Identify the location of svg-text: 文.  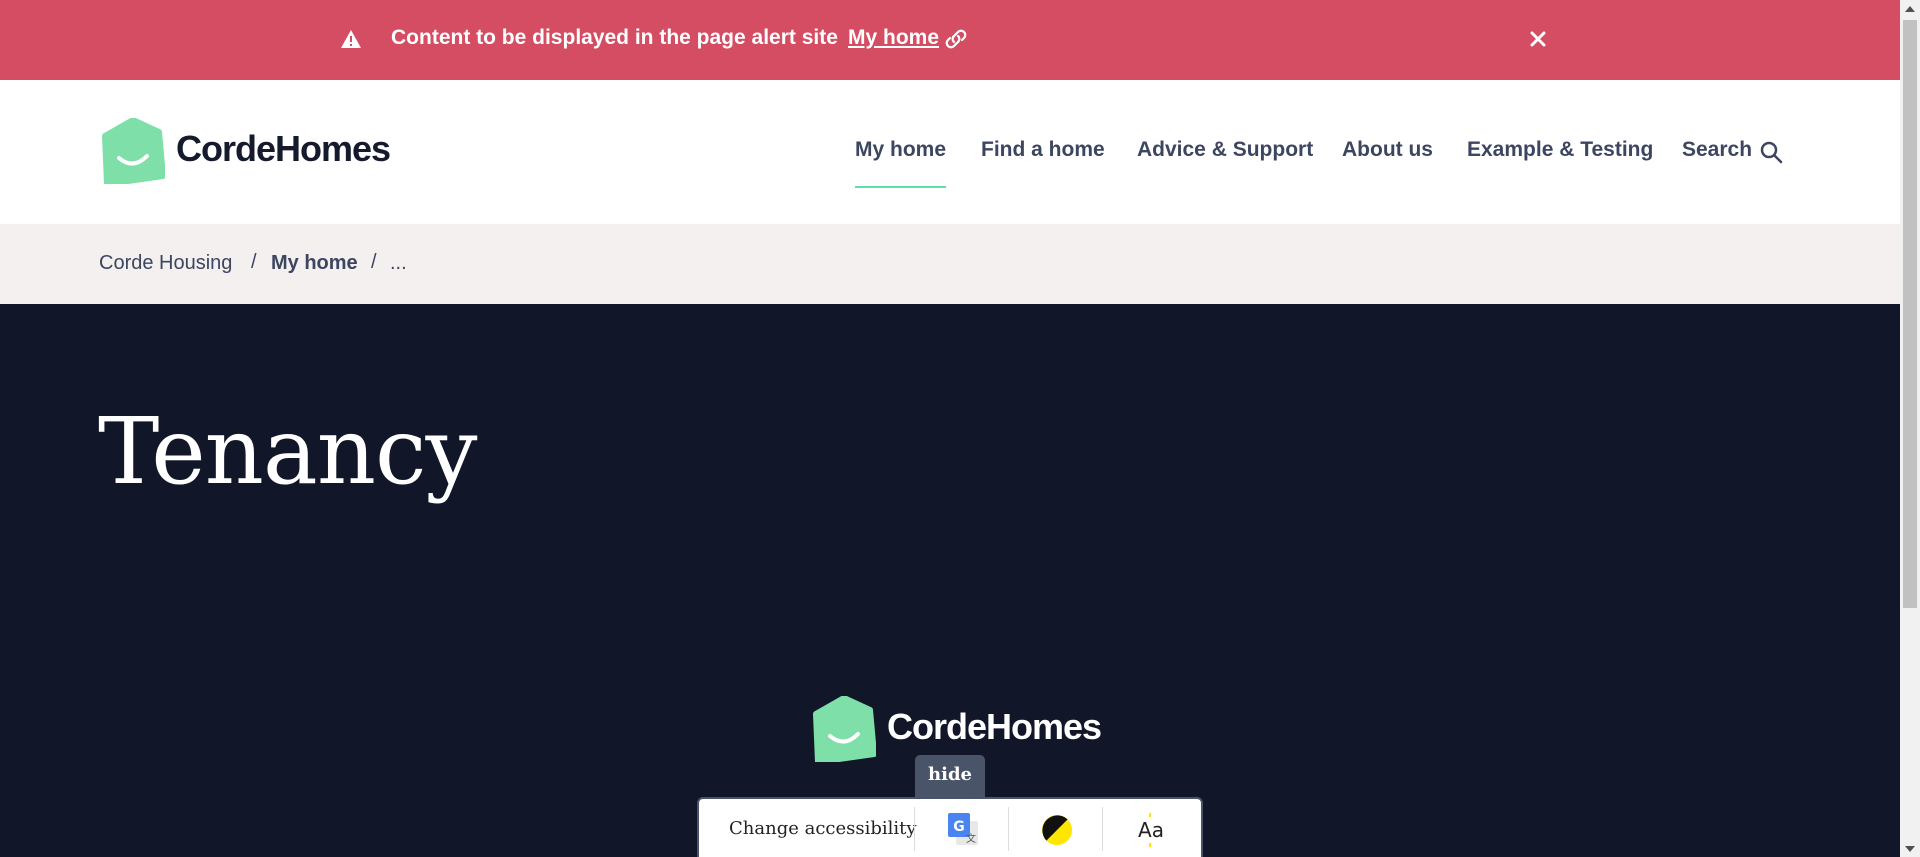
(971, 838).